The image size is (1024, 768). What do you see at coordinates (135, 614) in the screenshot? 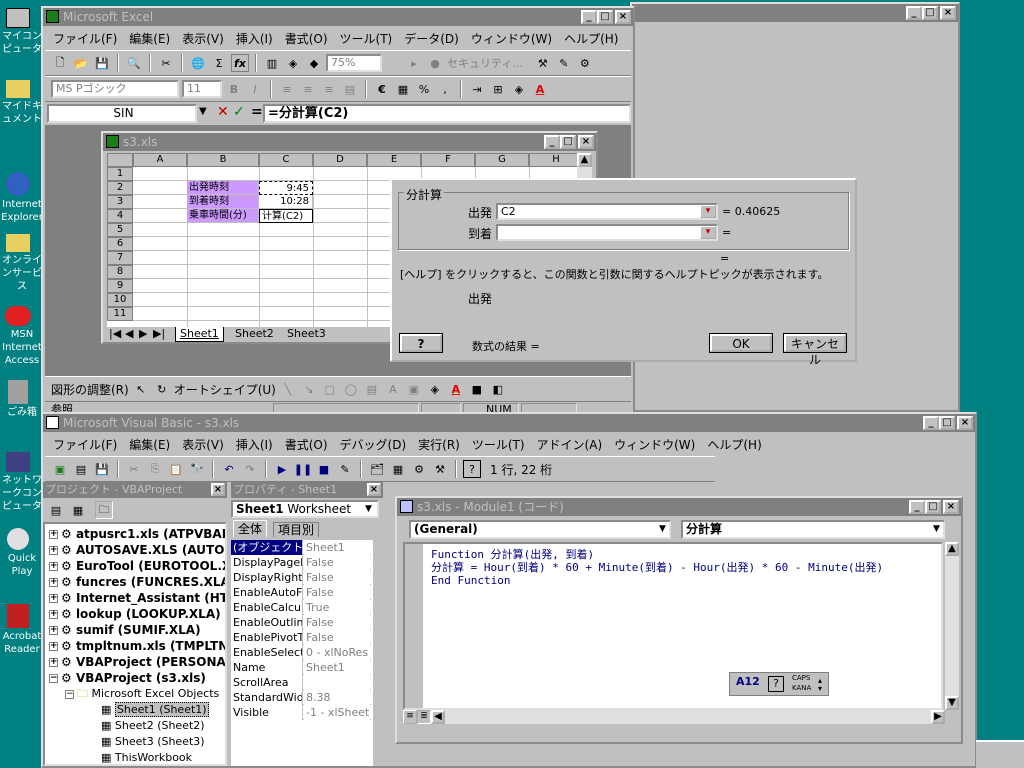
I see `project-node: + ⚙ lookup (LOOKUP.XLA)` at bounding box center [135, 614].